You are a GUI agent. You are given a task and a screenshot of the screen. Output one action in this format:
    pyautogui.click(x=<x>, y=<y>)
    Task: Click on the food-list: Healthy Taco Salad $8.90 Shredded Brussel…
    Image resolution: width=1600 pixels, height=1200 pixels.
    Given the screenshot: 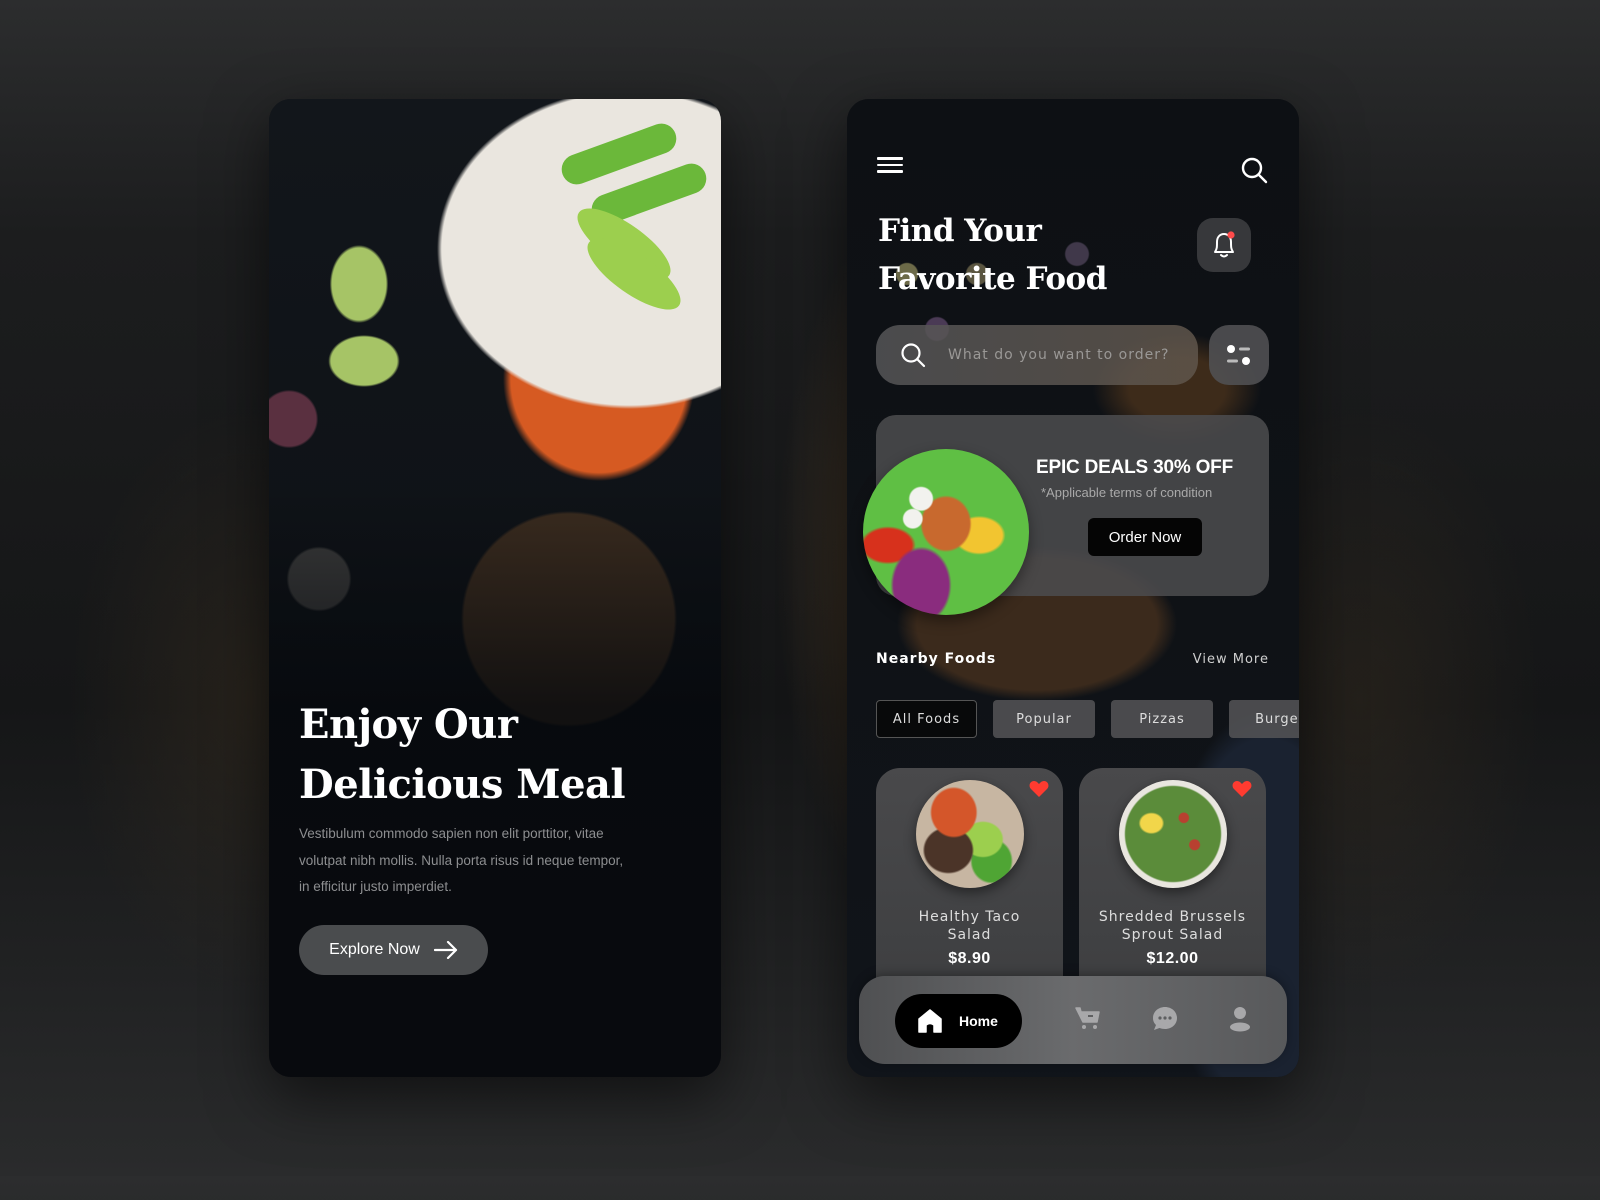 What is the action you would take?
    pyautogui.click(x=1071, y=878)
    